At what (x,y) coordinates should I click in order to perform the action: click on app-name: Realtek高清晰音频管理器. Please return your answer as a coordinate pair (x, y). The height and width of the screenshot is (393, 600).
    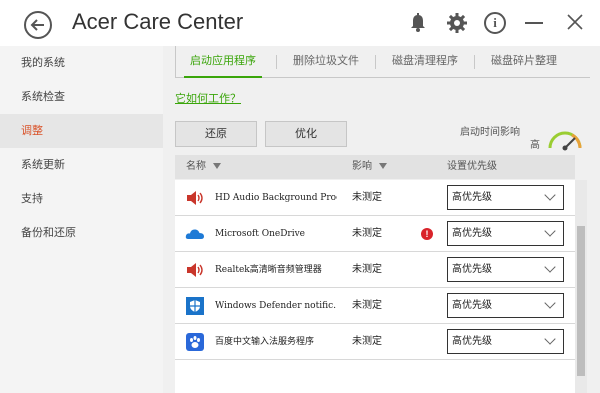
    Looking at the image, I should click on (268, 270).